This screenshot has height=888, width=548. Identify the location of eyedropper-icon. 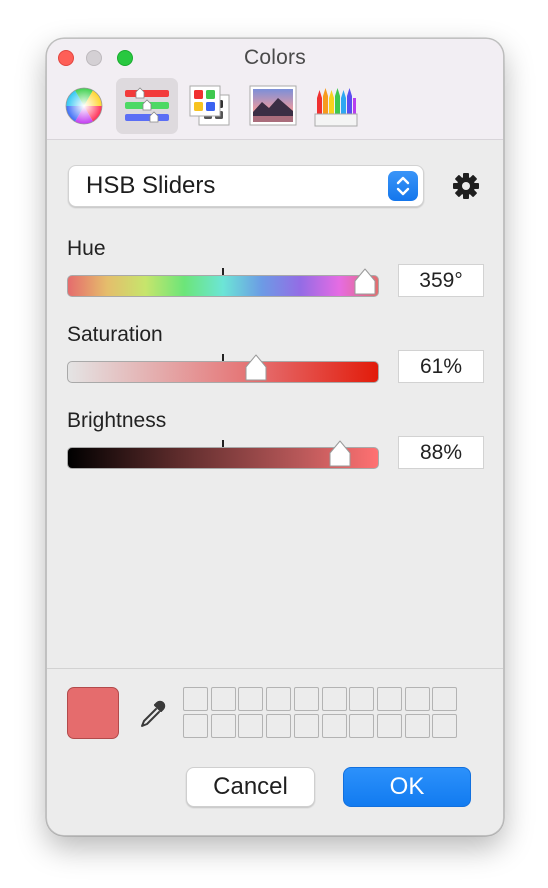
(152, 714).